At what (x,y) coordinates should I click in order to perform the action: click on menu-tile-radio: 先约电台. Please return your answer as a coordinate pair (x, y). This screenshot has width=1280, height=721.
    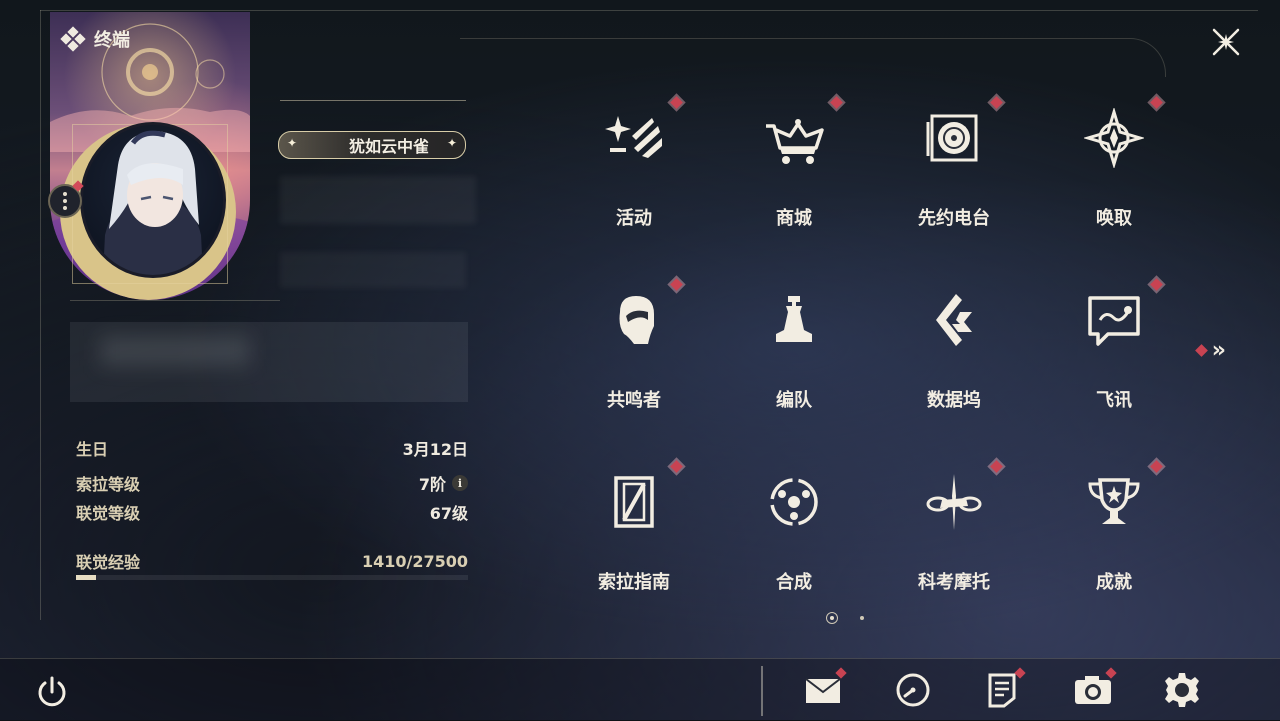
    Looking at the image, I should click on (954, 171).